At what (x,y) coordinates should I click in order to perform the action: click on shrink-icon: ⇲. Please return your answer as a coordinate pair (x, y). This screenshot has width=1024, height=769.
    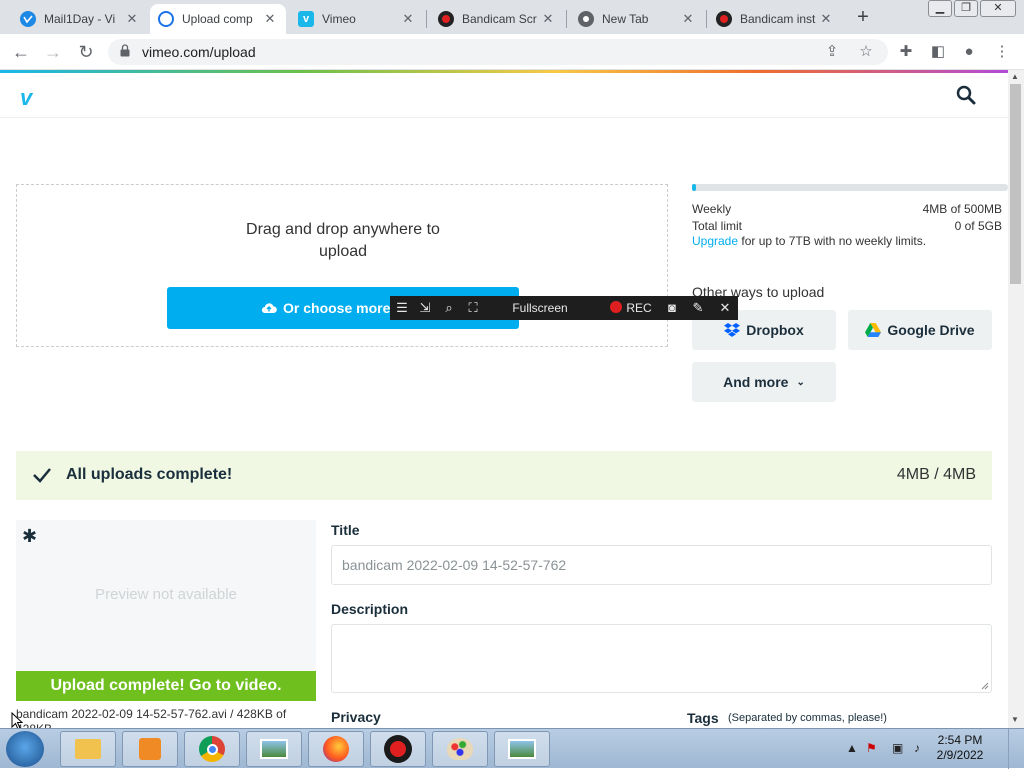
    Looking at the image, I should click on (425, 308).